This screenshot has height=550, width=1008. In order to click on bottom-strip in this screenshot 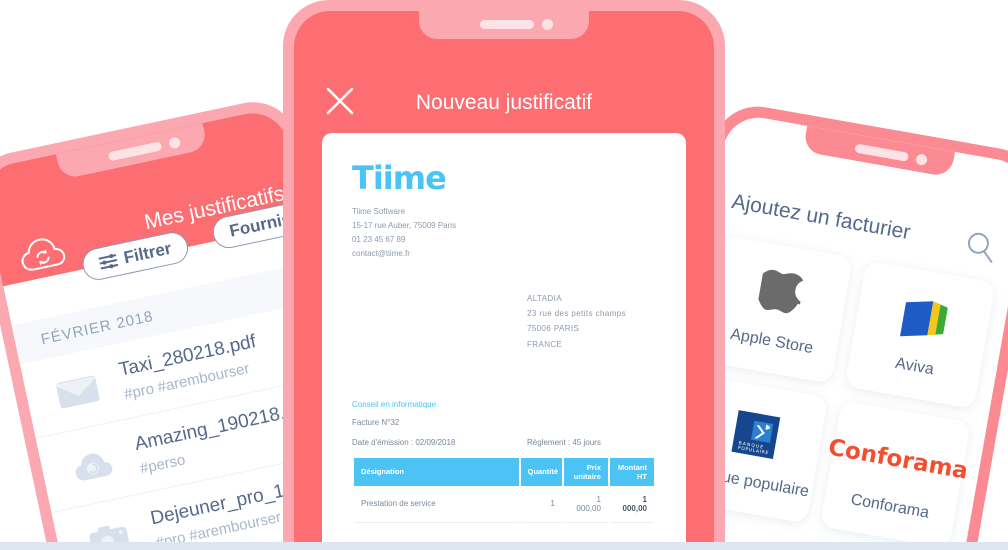, I will do `click(504, 546)`.